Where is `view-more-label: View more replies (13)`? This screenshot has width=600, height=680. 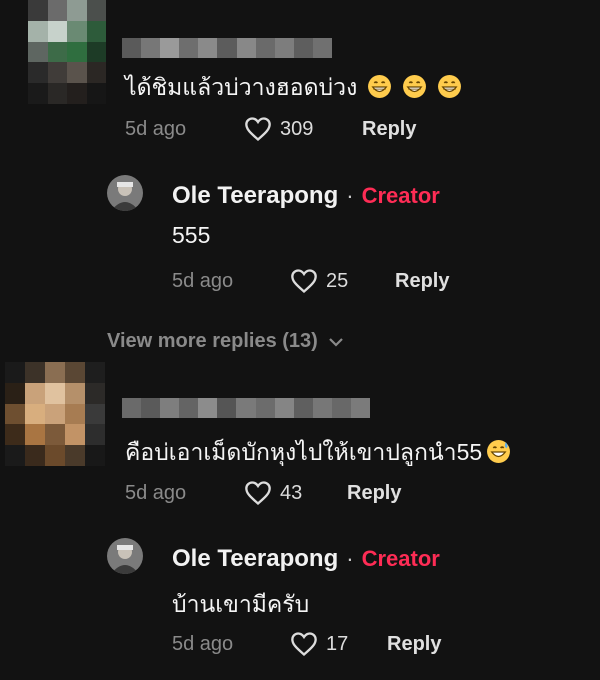
view-more-label: View more replies (13) is located at coordinates (212, 341).